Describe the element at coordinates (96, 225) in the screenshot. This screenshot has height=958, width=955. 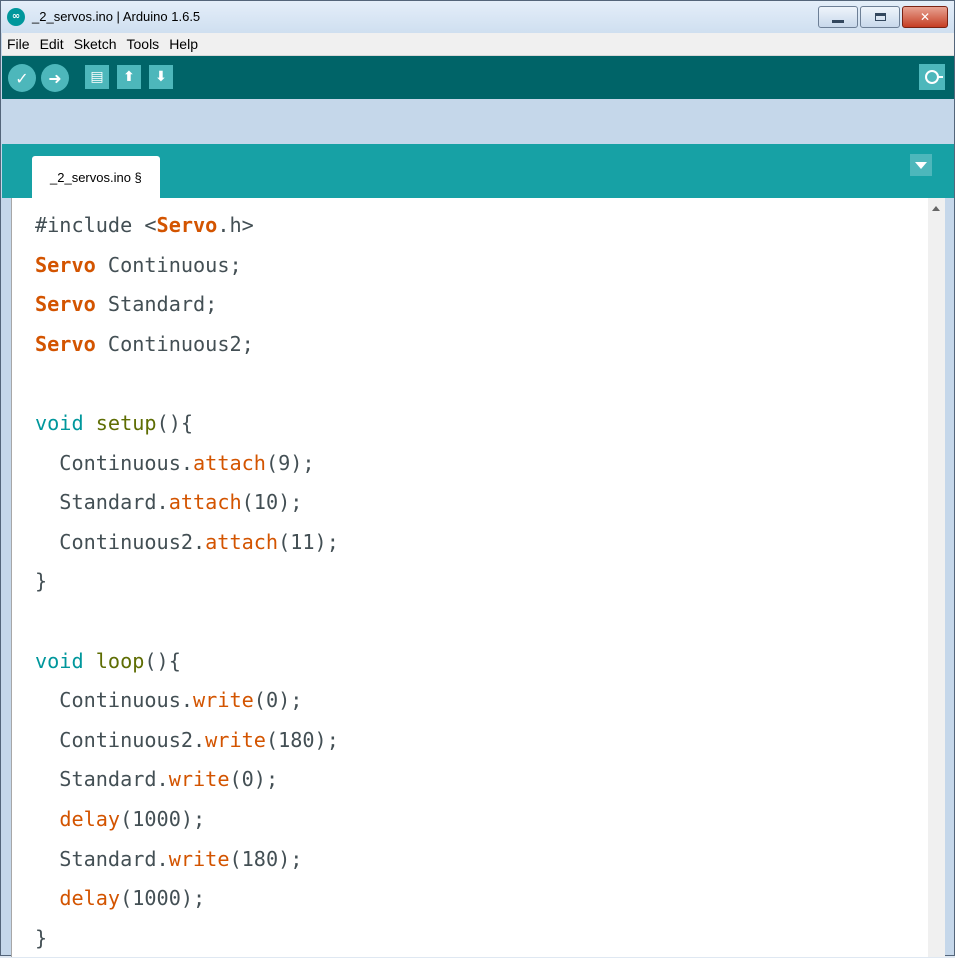
I see `code-token: #include <` at that location.